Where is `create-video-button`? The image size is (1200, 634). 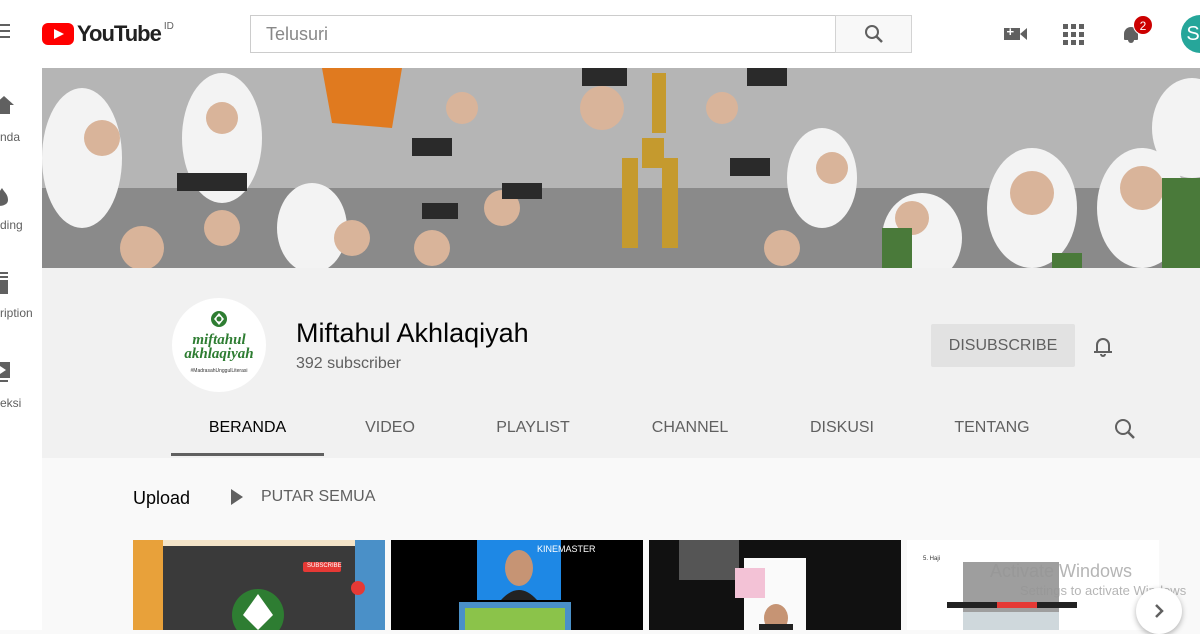 create-video-button is located at coordinates (1015, 34).